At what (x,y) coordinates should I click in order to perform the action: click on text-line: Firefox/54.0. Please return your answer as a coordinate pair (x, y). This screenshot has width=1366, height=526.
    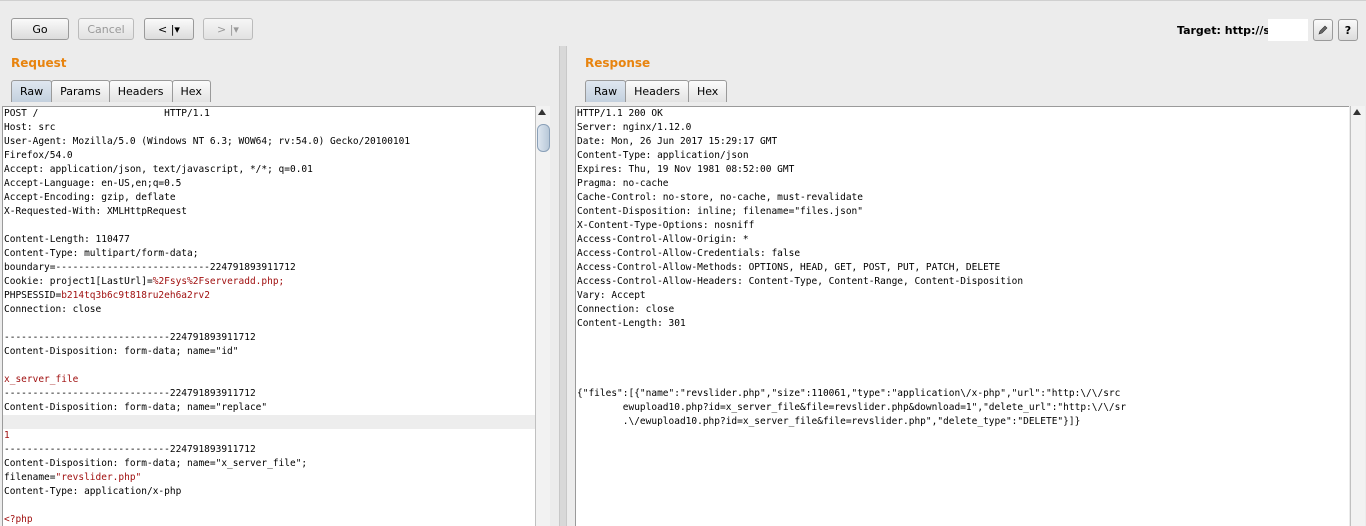
    Looking at the image, I should click on (38, 155).